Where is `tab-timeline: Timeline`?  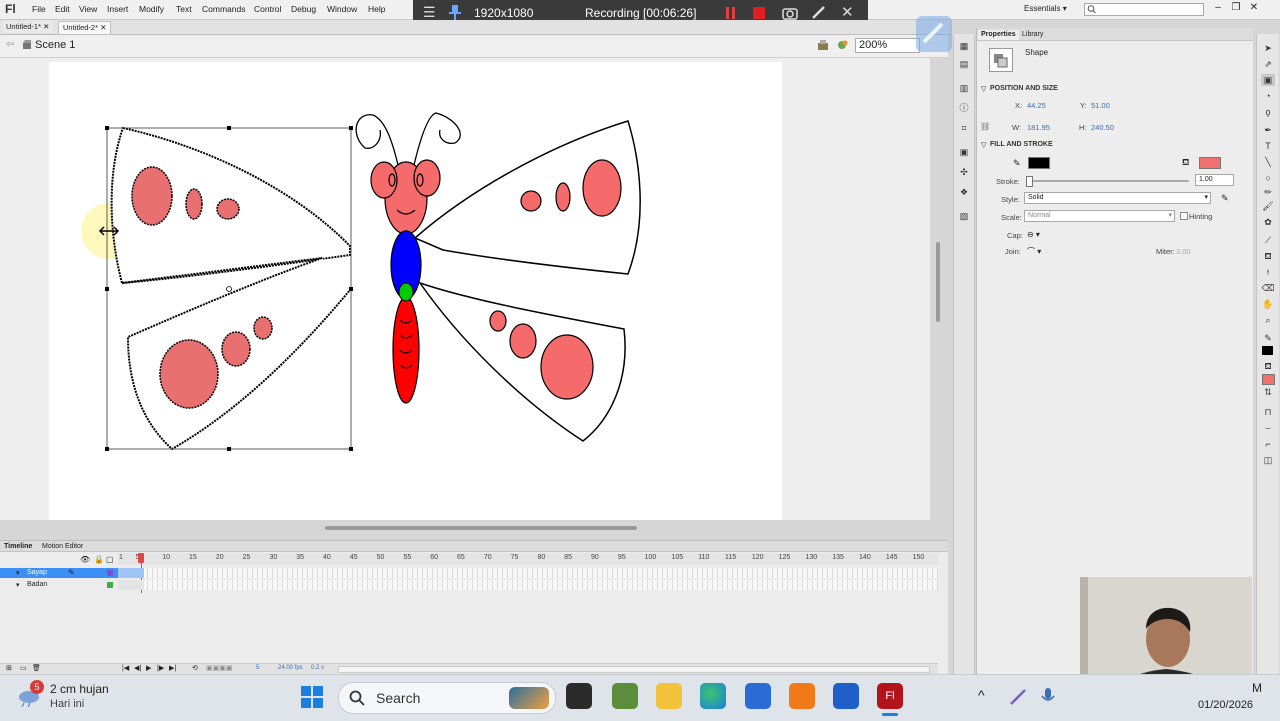
tab-timeline: Timeline is located at coordinates (18, 546).